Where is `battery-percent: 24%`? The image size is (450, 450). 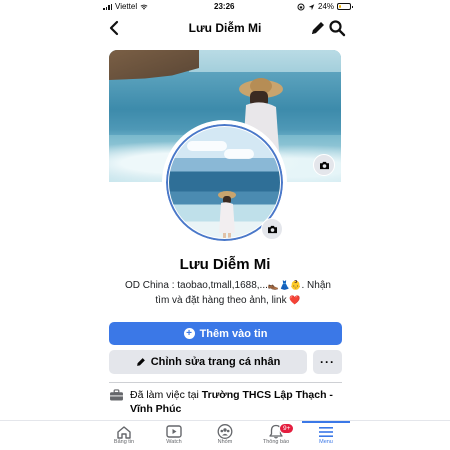 battery-percent: 24% is located at coordinates (326, 6).